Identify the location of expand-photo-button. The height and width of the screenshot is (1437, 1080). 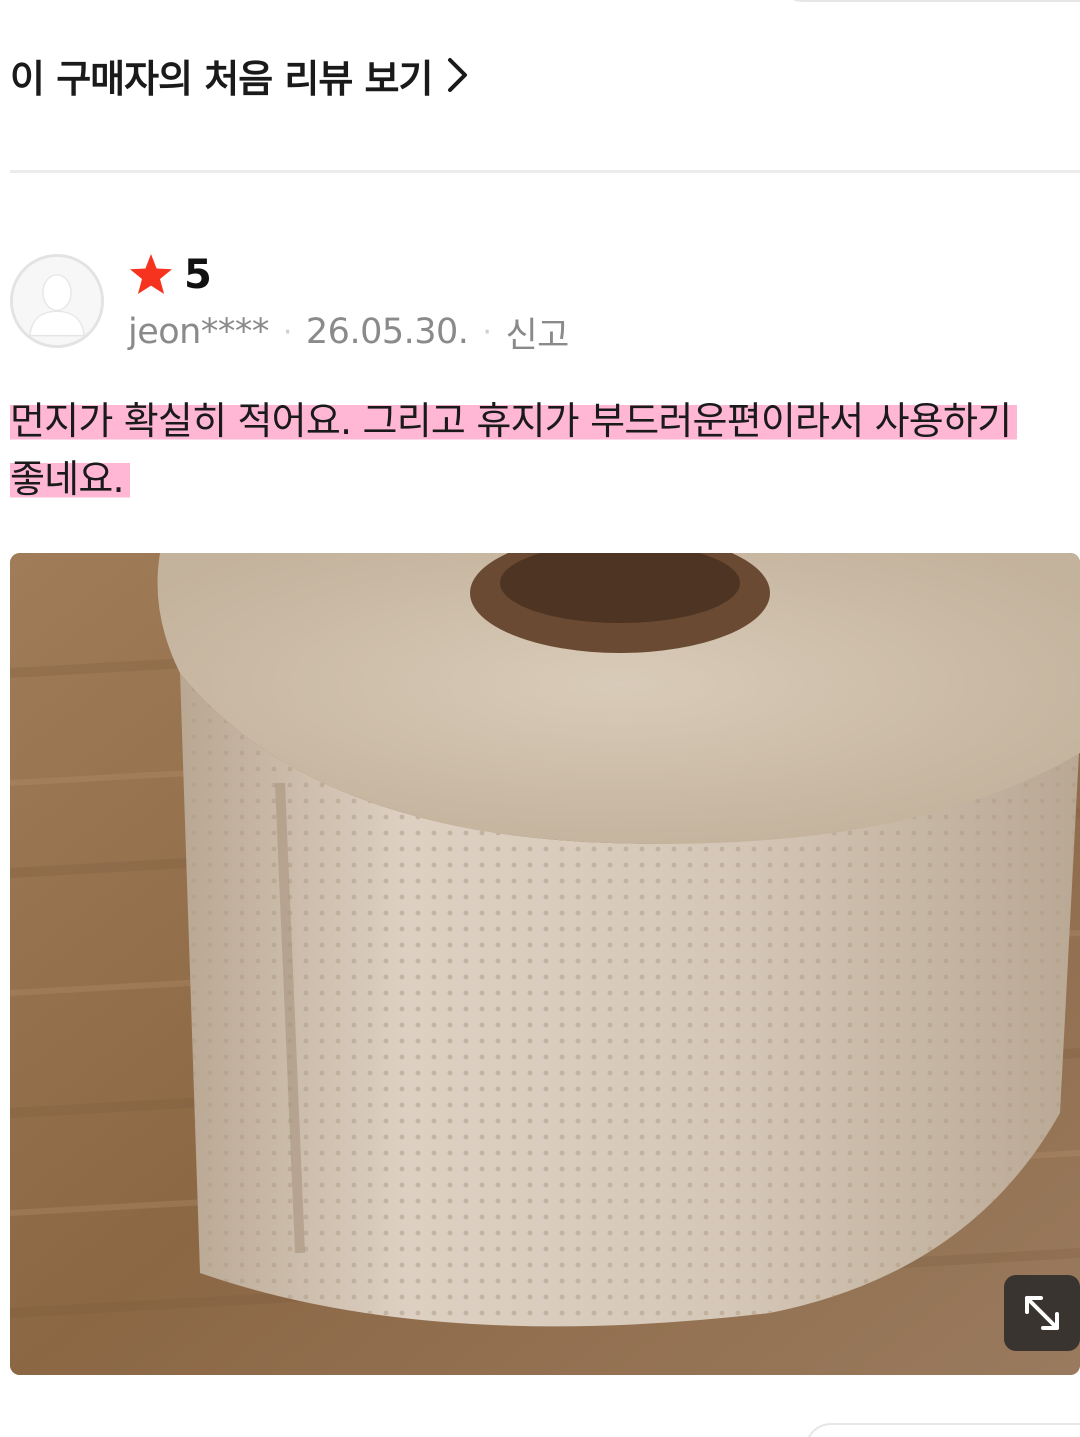
(1042, 1313).